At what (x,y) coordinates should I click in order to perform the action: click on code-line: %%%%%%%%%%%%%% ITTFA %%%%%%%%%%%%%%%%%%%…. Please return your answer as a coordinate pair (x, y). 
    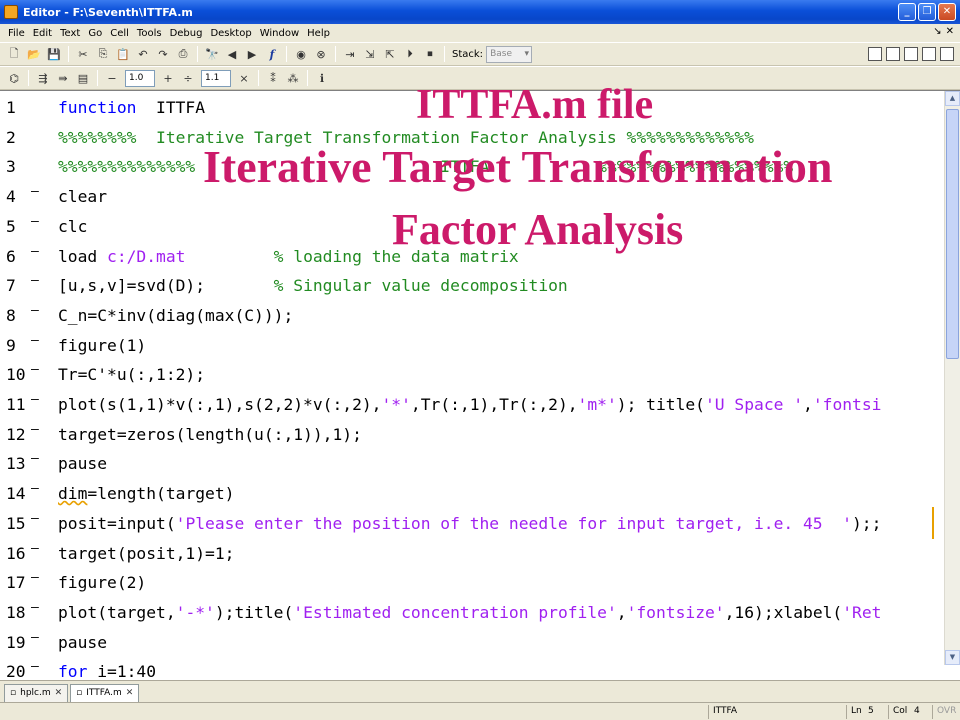
    Looking at the image, I should click on (425, 167).